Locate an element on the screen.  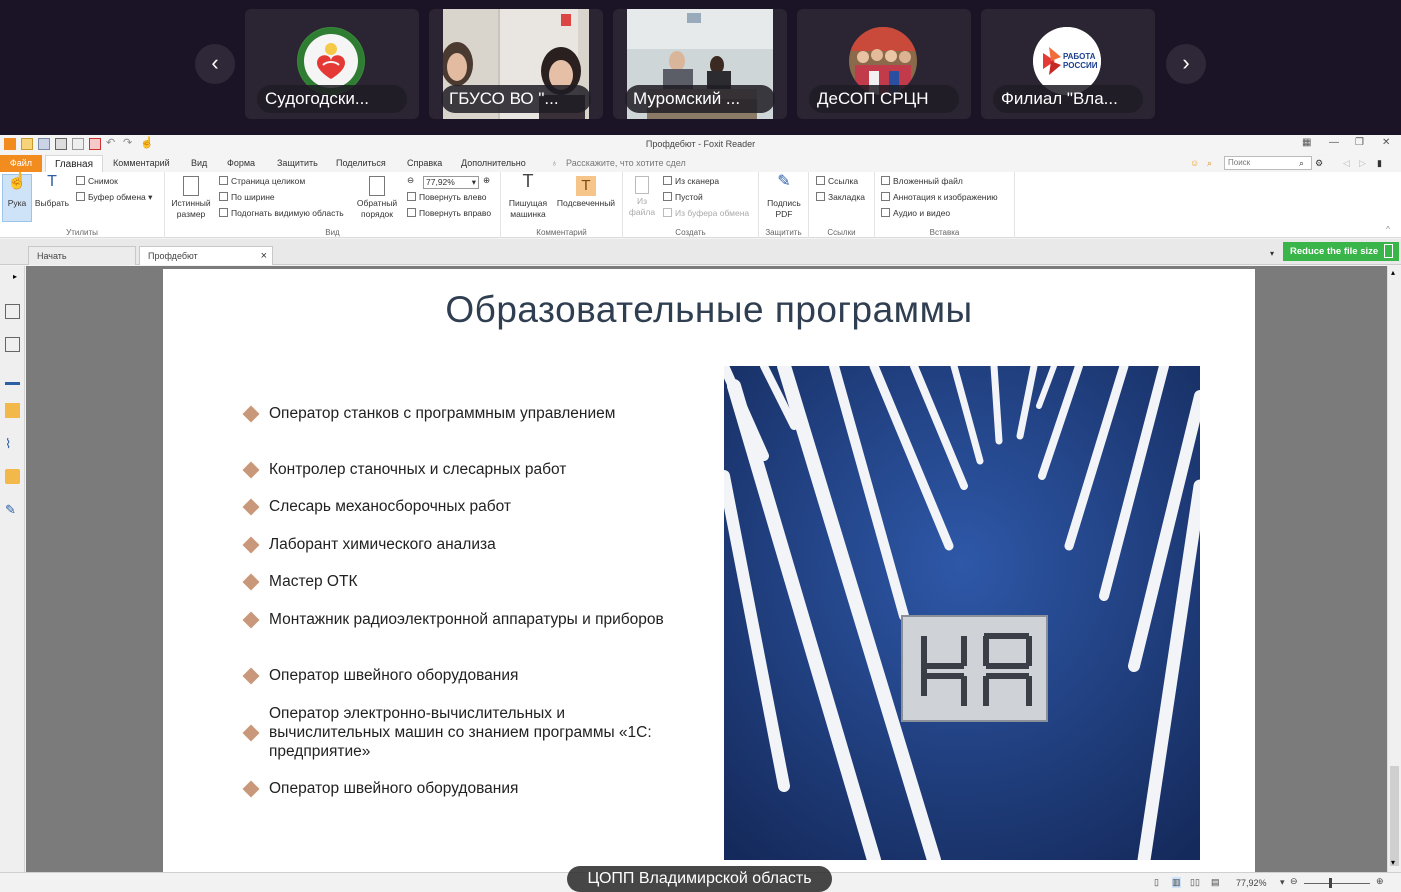
tab-extras: Дополнительно is located at coordinates (493, 163).